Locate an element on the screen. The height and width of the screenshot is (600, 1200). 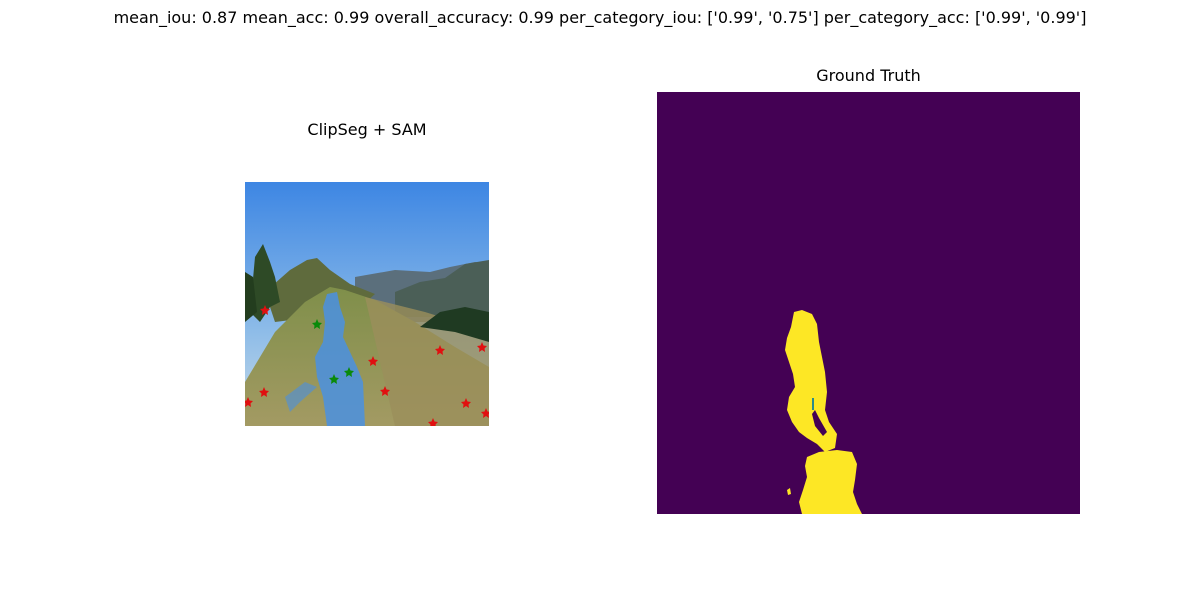
prediction-image-svg is located at coordinates (367, 304).